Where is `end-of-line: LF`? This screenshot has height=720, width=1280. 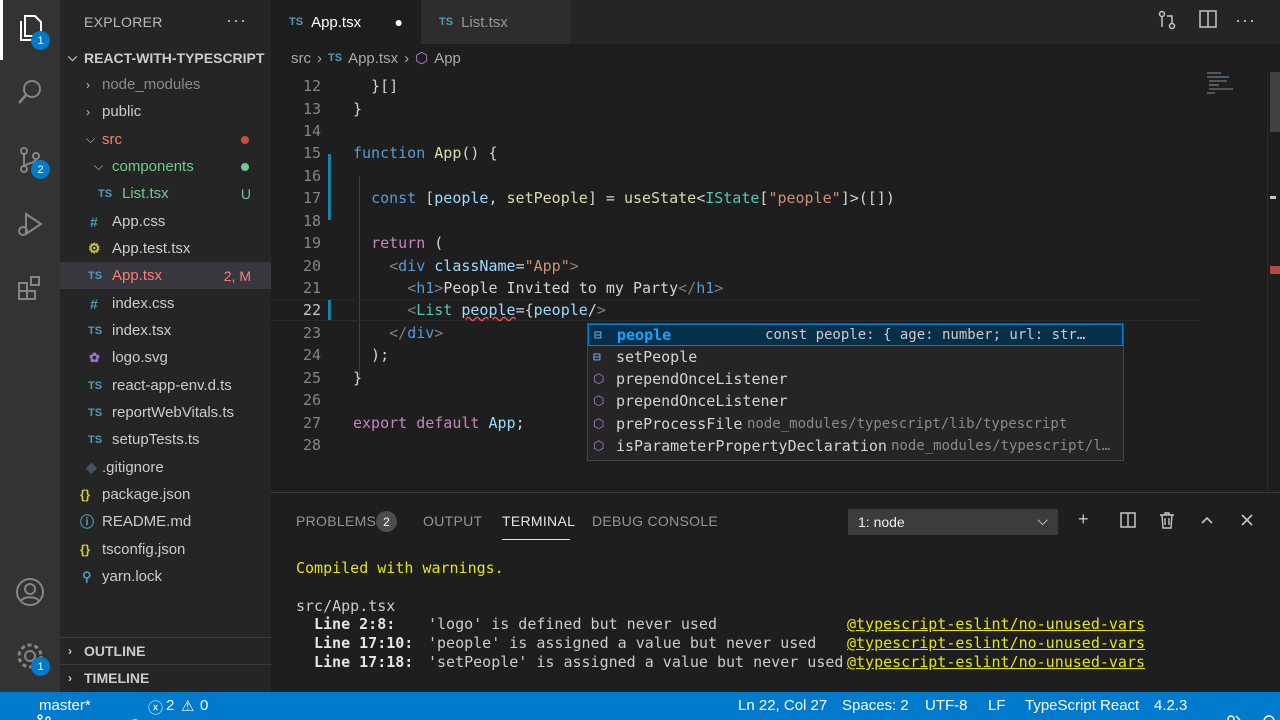 end-of-line: LF is located at coordinates (997, 705).